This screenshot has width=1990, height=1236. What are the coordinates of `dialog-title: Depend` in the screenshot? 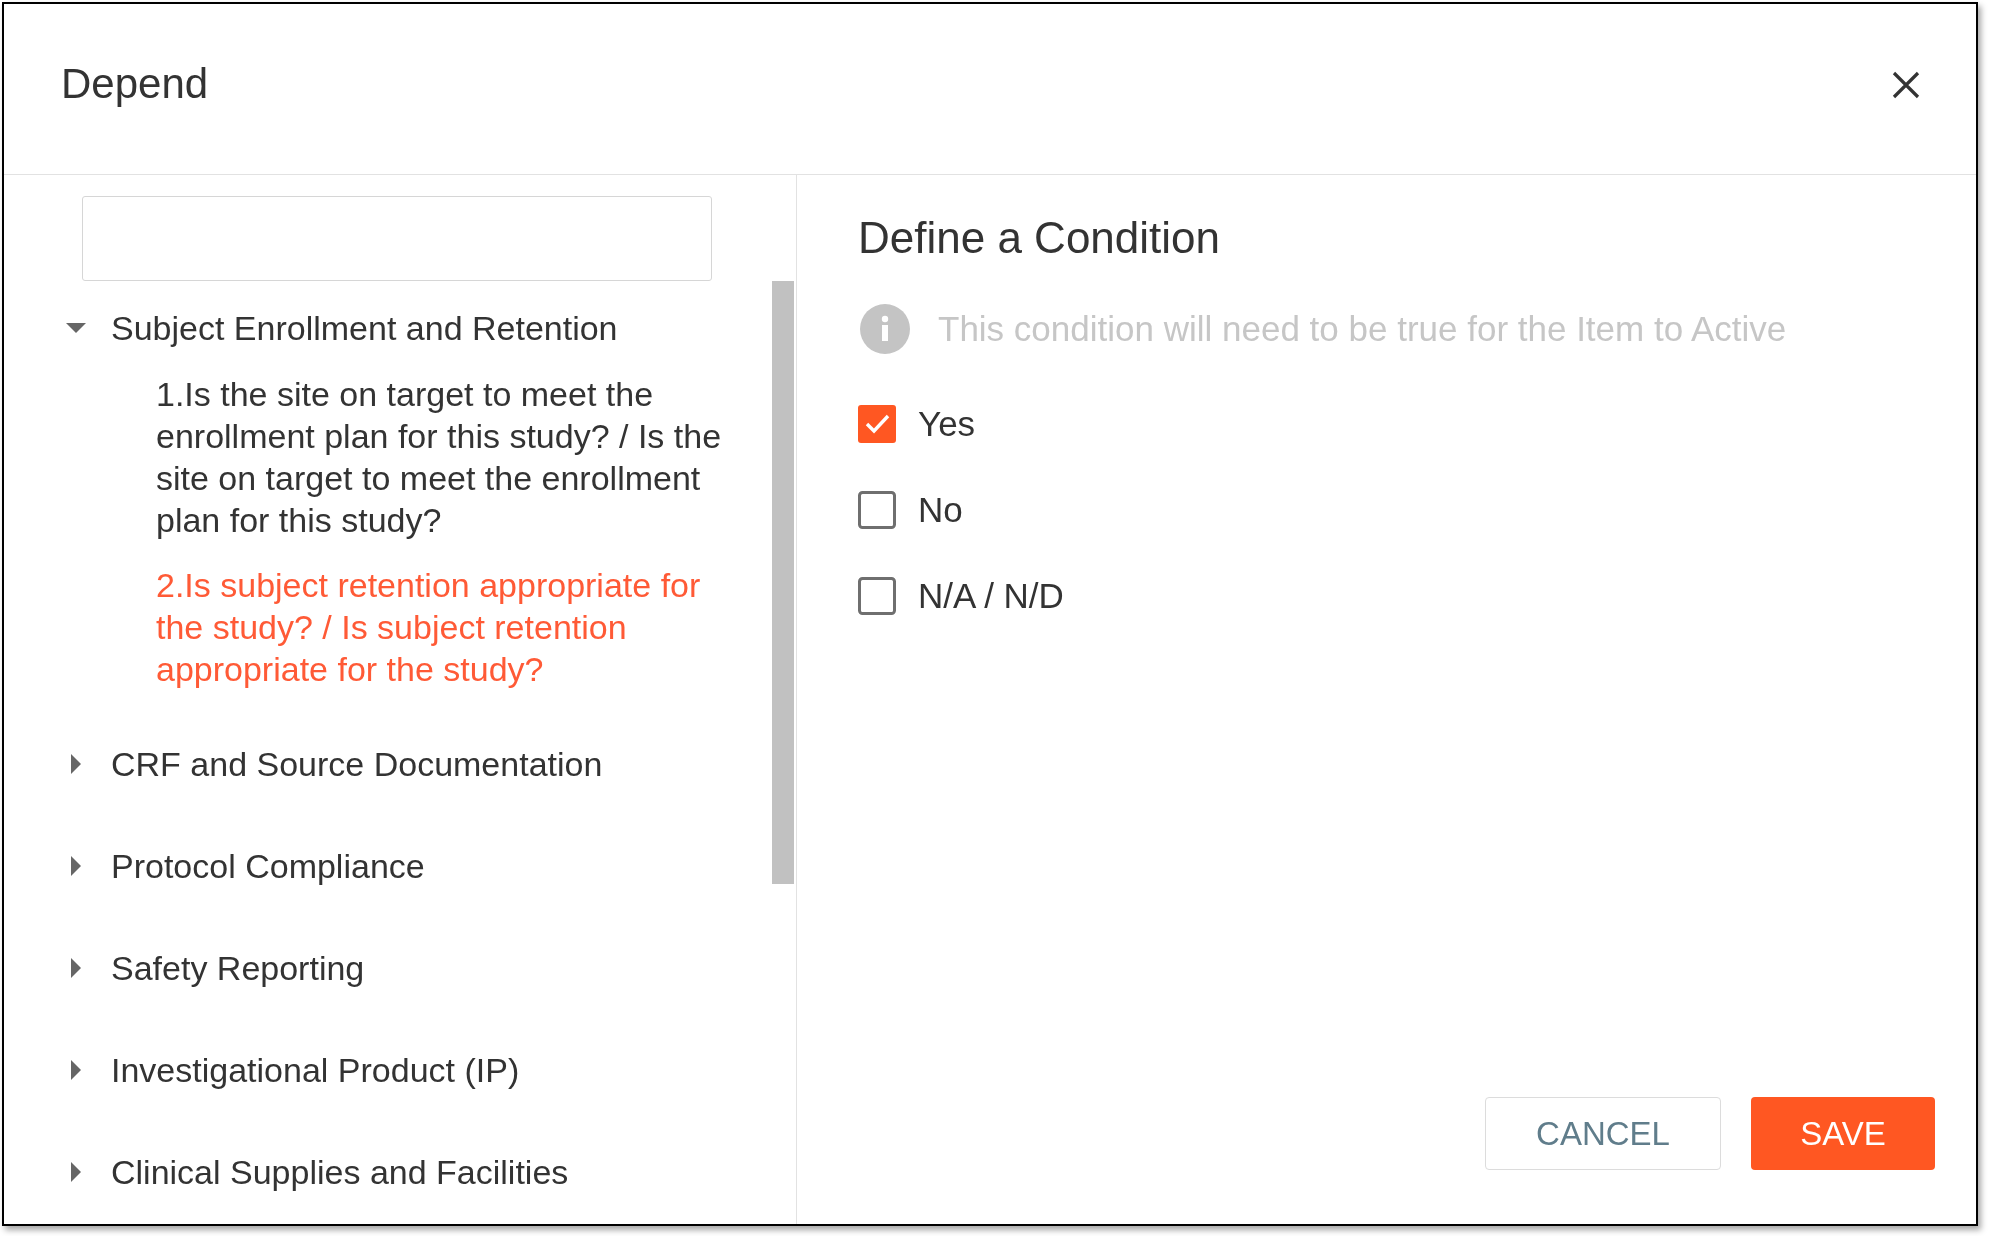 It's located at (135, 84).